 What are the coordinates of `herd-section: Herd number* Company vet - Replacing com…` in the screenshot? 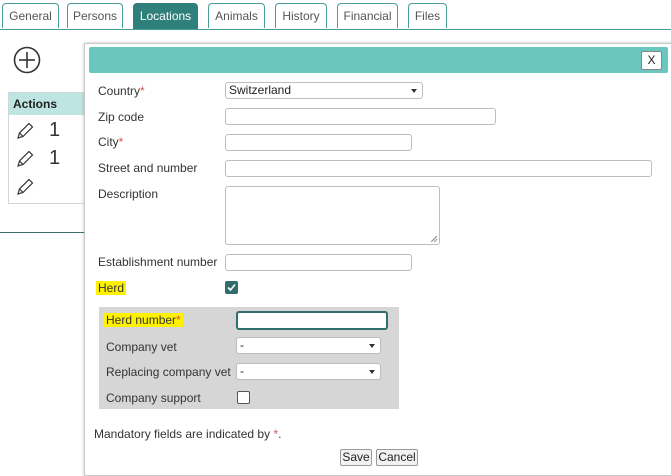 It's located at (249, 358).